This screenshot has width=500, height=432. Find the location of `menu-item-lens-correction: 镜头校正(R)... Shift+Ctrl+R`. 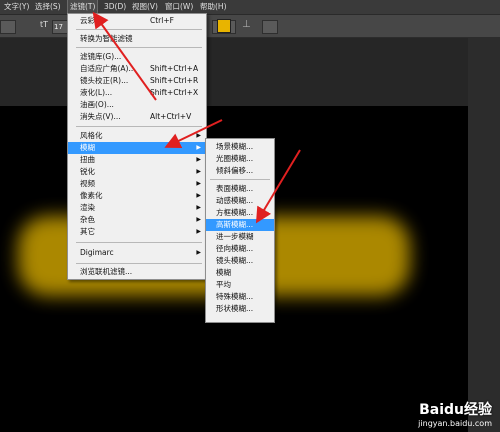

menu-item-lens-correction: 镜头校正(R)... Shift+Ctrl+R is located at coordinates (137, 81).